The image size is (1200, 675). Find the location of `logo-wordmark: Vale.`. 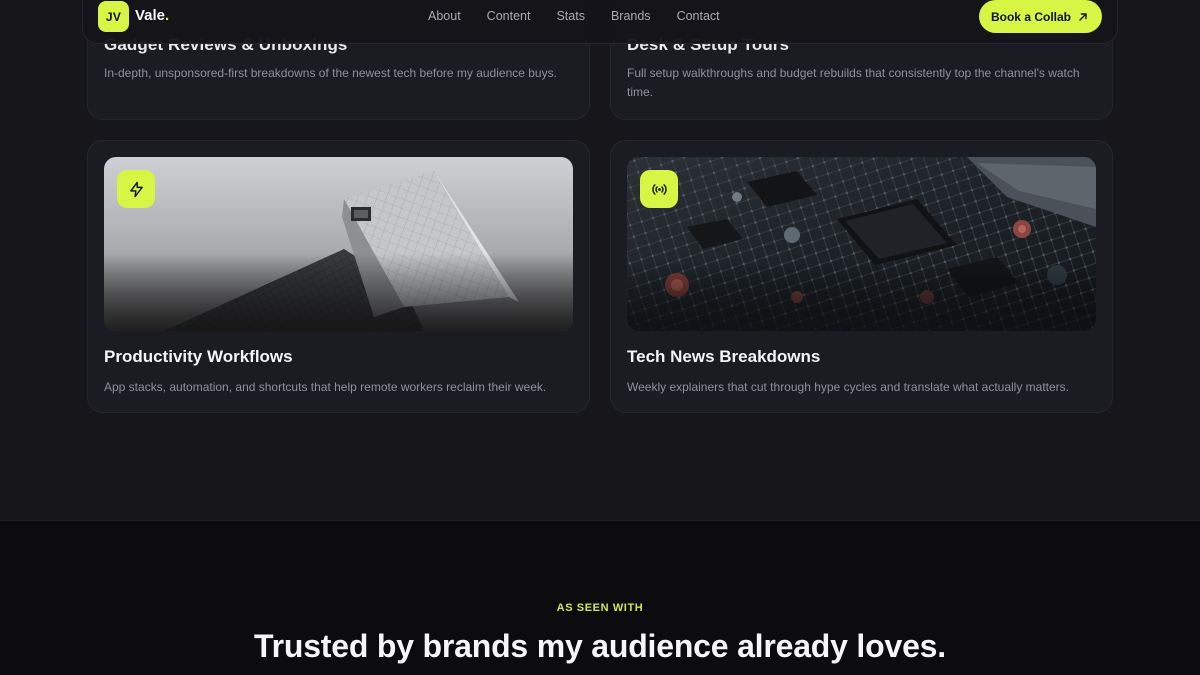

logo-wordmark: Vale. is located at coordinates (152, 15).